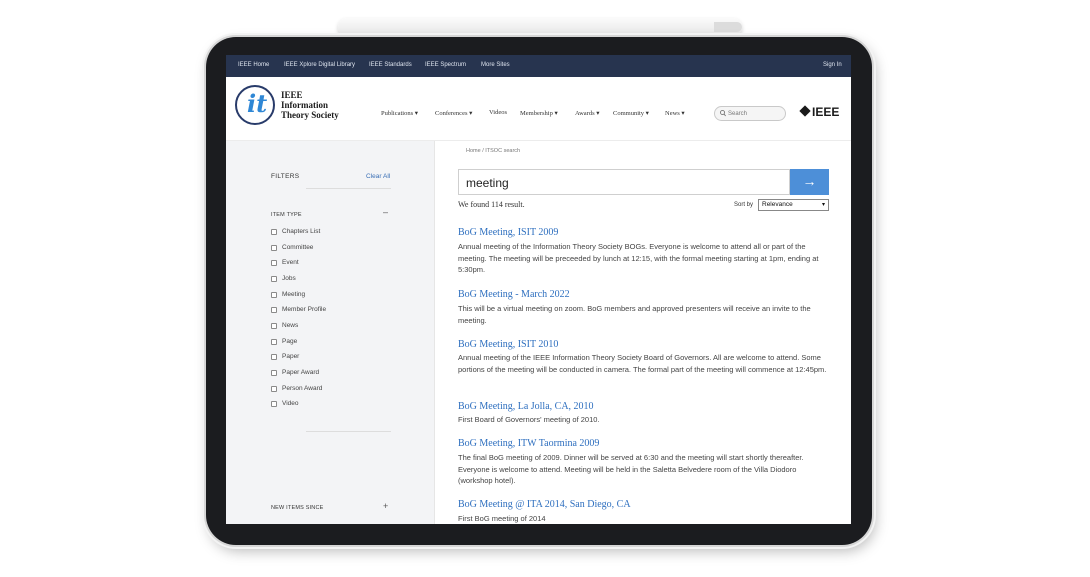  Describe the element at coordinates (539, 113) in the screenshot. I see `nav-membership: Membership ▾` at that location.